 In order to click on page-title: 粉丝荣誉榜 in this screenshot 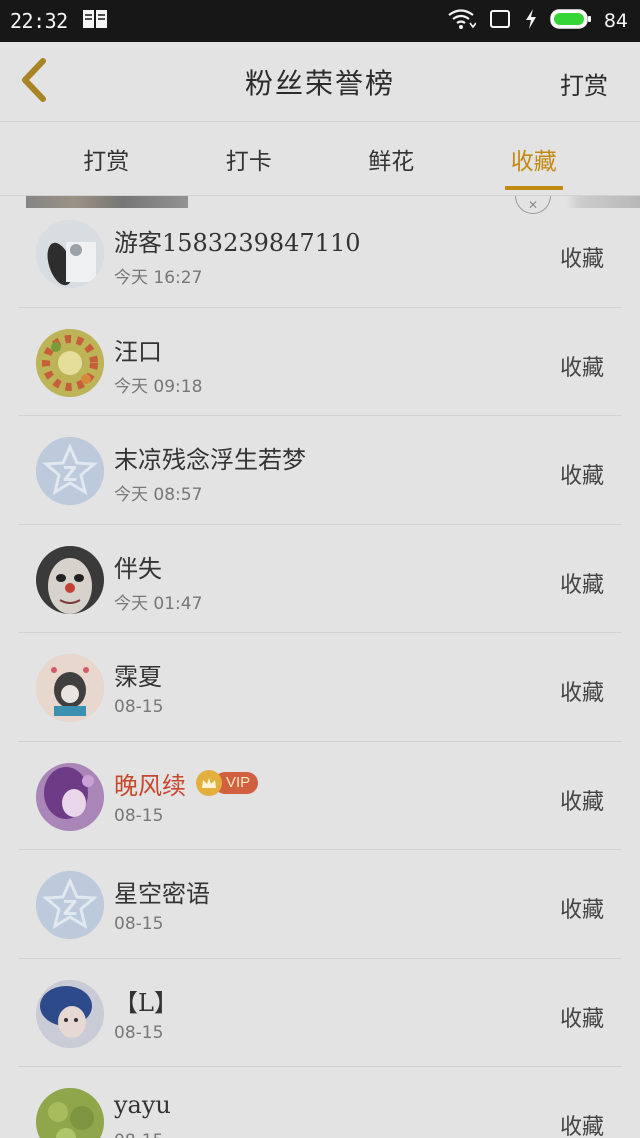, I will do `click(319, 83)`.